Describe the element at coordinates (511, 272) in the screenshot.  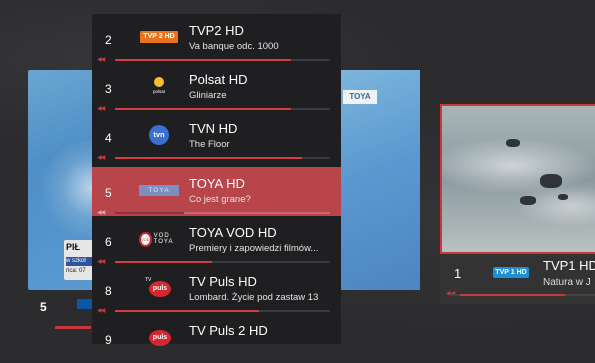
I see `tvp1-logo: TVP 1 HD` at that location.